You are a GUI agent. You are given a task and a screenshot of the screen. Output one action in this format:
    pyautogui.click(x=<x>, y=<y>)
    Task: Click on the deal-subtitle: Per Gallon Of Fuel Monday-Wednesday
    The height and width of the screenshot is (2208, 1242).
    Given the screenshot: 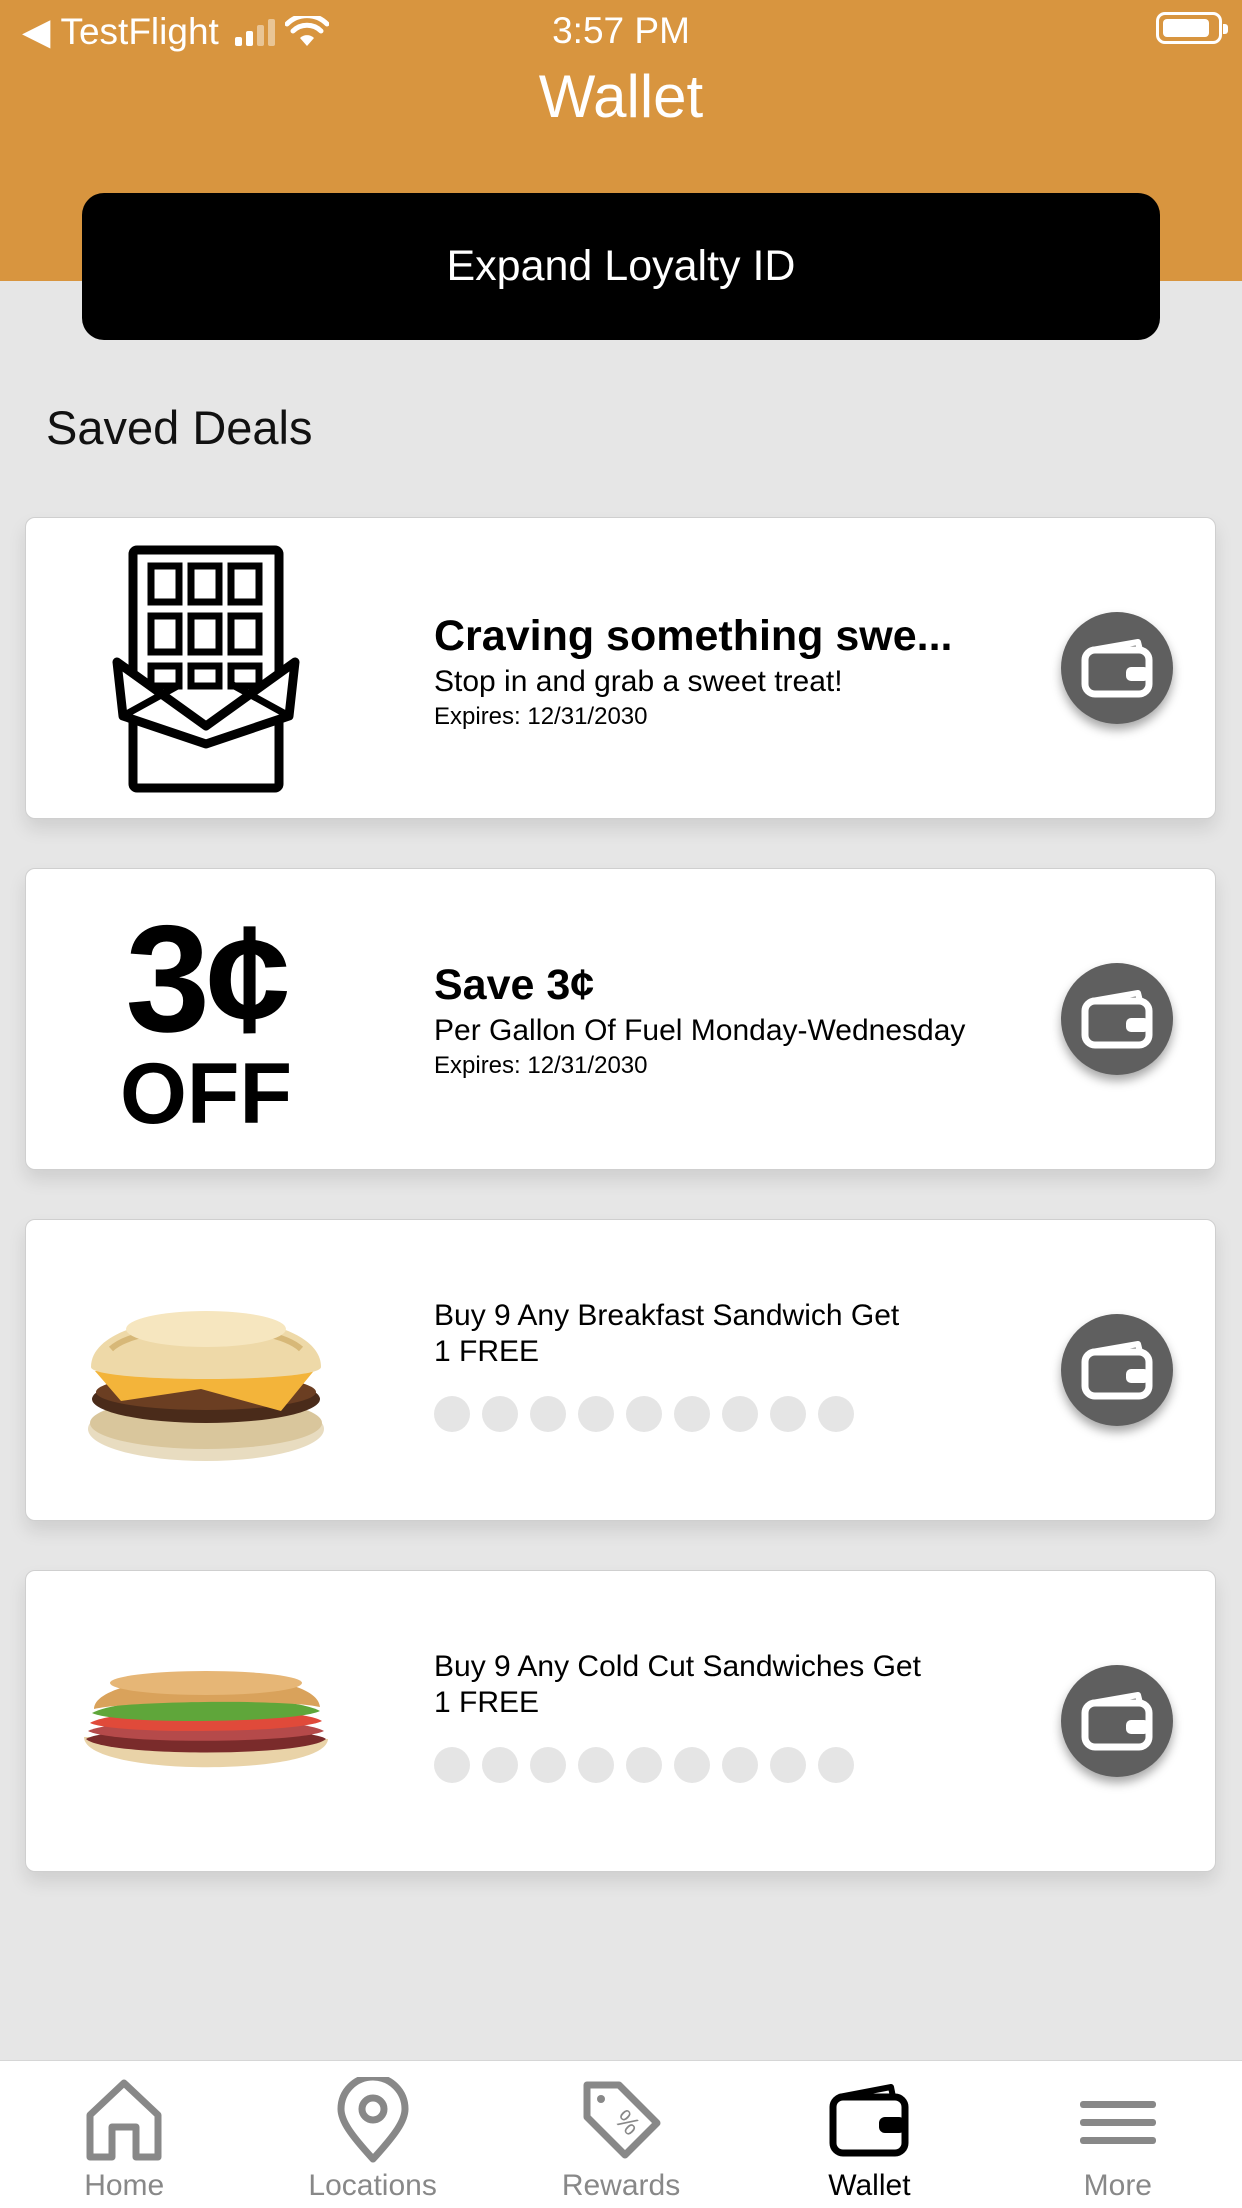 What is the action you would take?
    pyautogui.click(x=700, y=1030)
    